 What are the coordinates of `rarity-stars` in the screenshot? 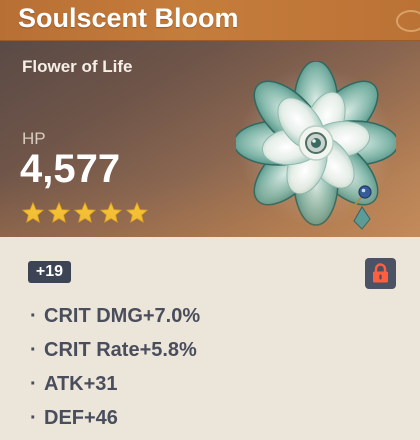 It's located at (85, 213).